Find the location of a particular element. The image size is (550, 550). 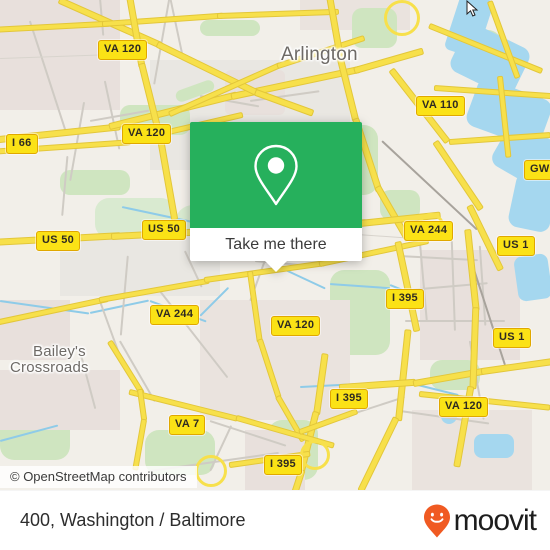

place-label-crossroads: Crossroads is located at coordinates (49, 367).